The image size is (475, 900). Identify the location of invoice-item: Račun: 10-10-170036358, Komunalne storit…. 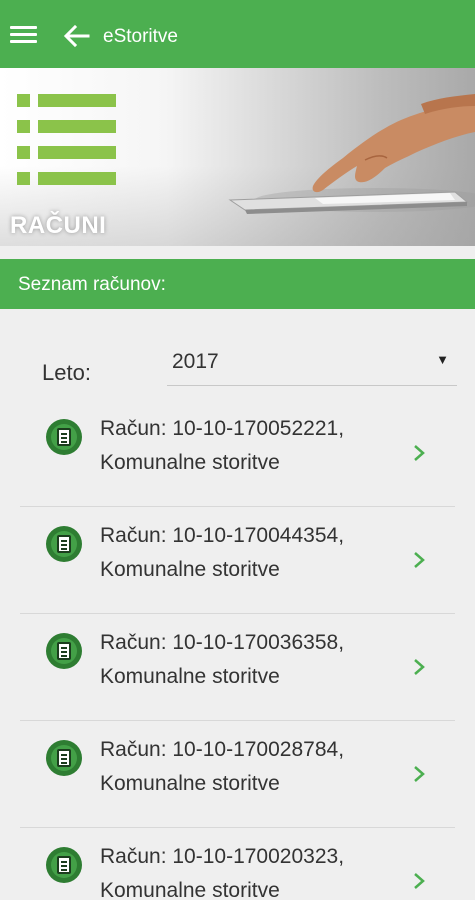
(237, 667).